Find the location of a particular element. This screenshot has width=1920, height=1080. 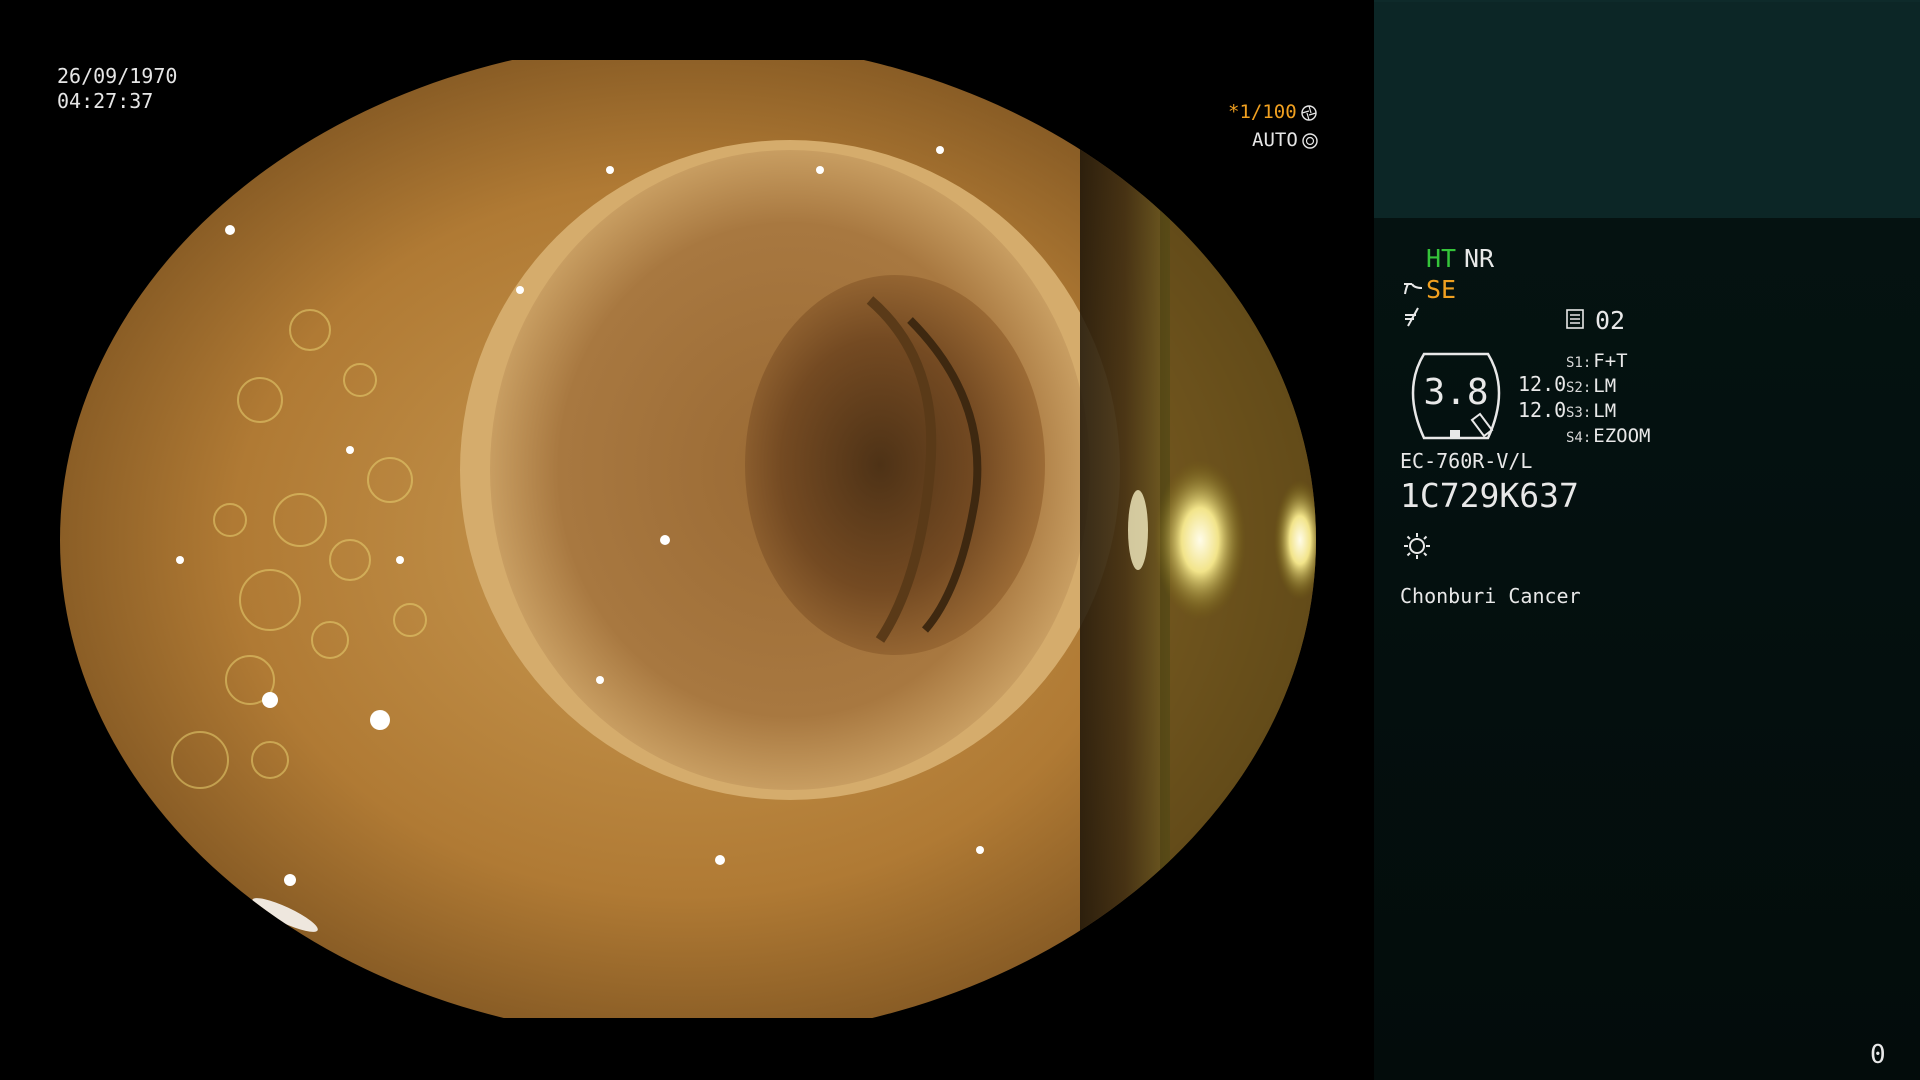

iris-readout: AUTO is located at coordinates (1285, 140).